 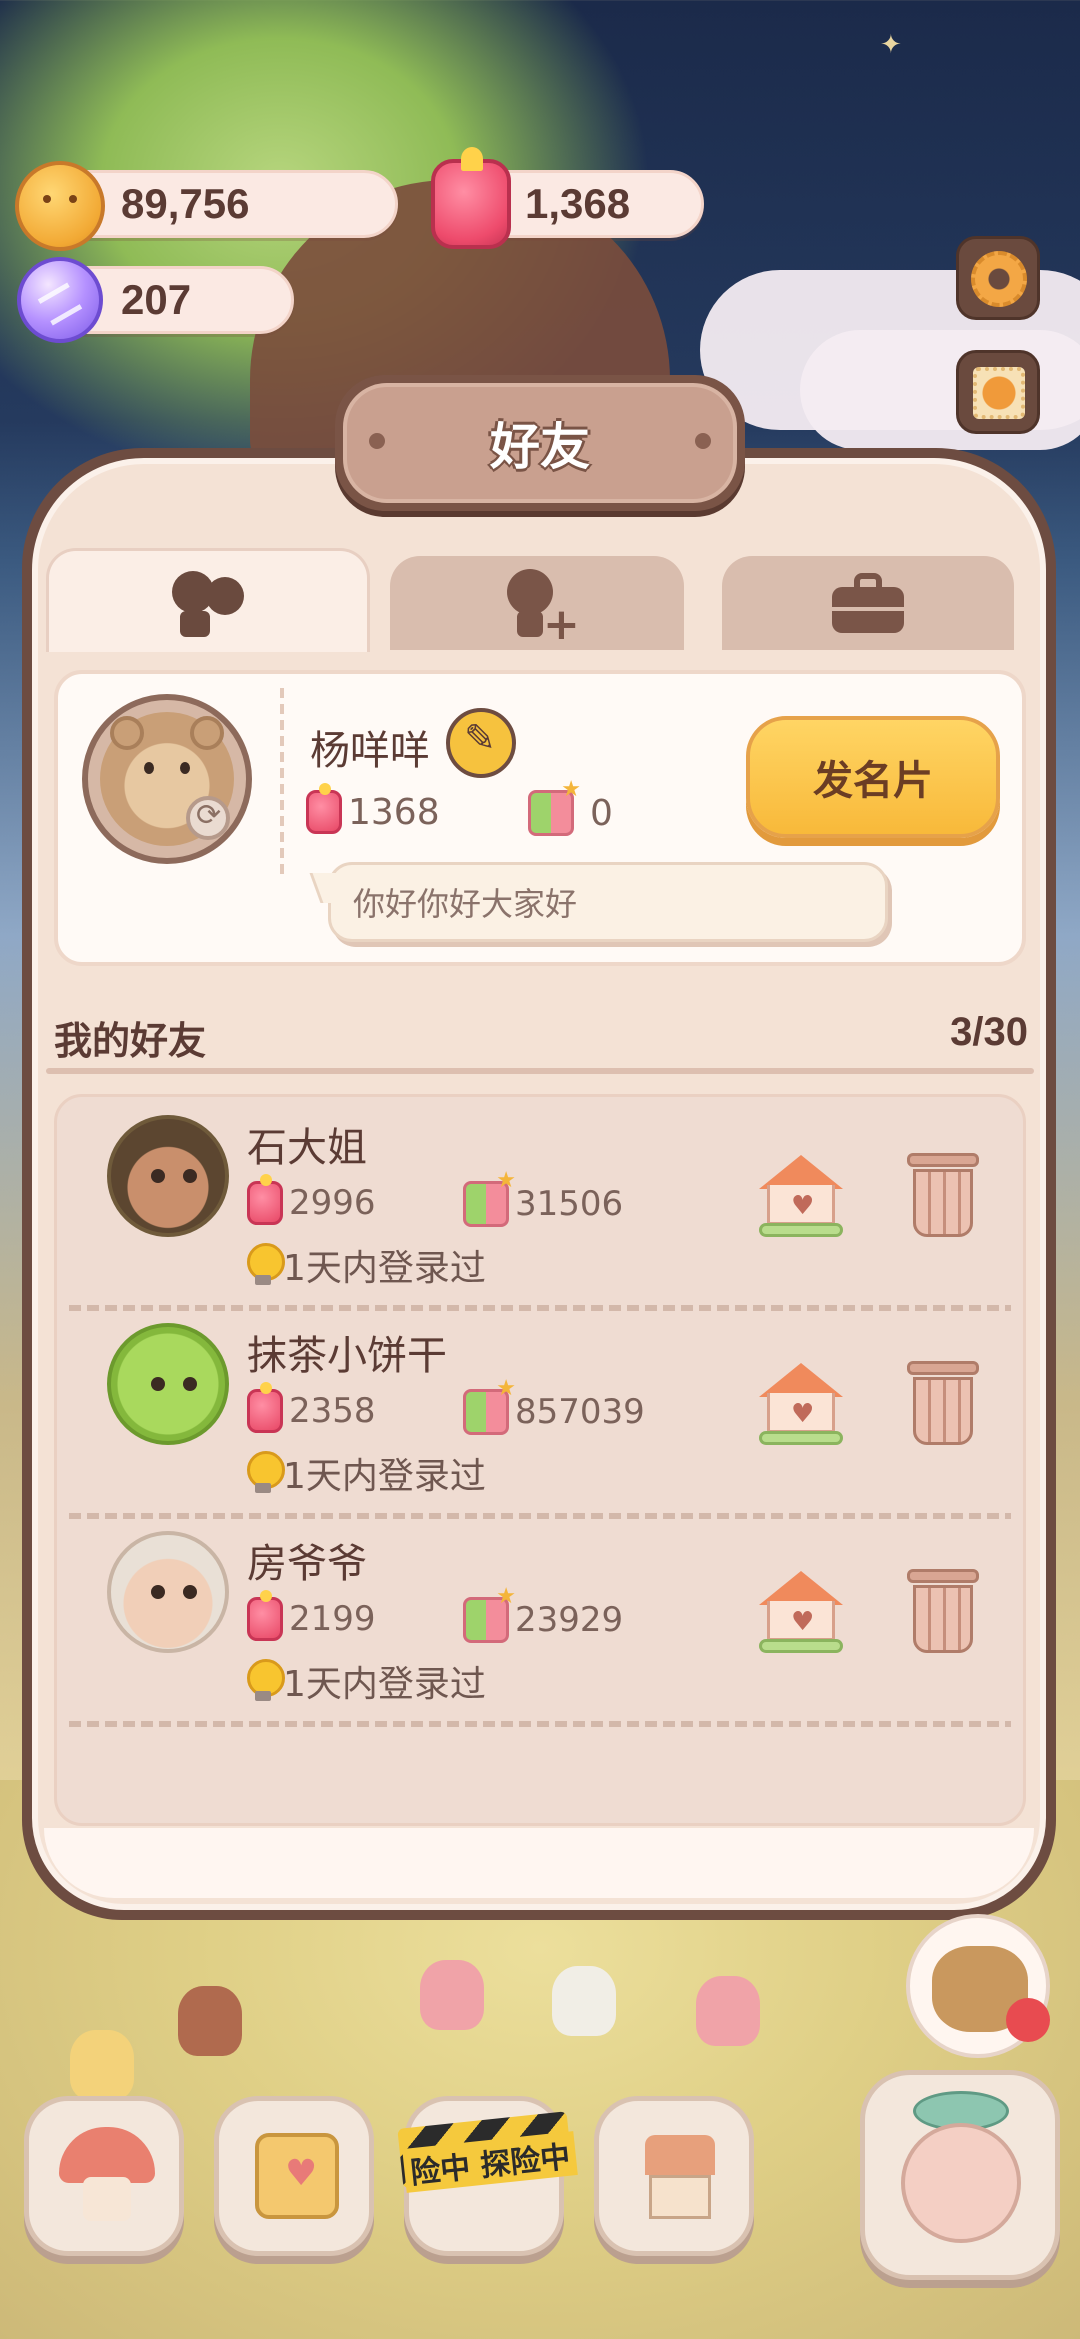 What do you see at coordinates (167, 779) in the screenshot?
I see `my-avatar` at bounding box center [167, 779].